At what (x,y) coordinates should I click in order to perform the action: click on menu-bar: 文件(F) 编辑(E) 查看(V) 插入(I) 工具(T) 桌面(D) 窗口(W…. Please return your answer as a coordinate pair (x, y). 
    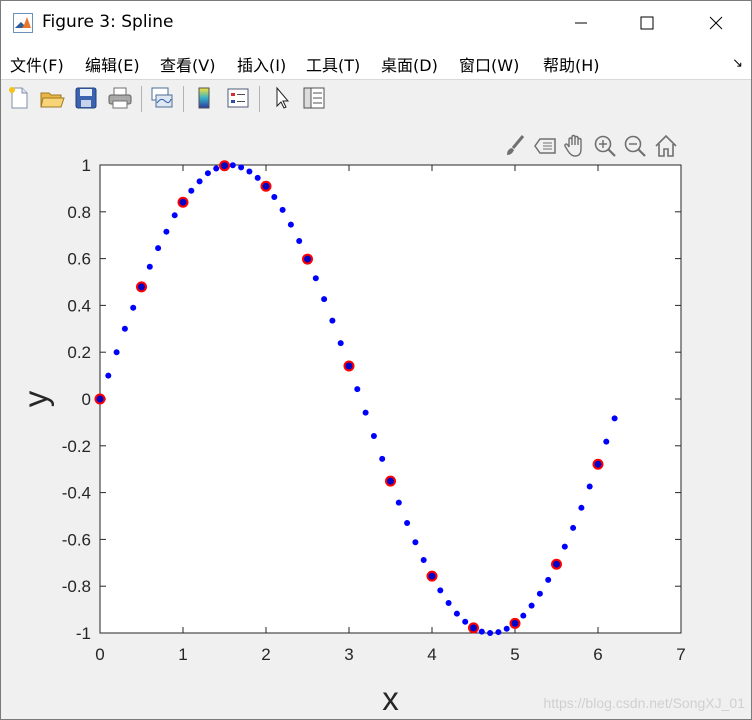
    Looking at the image, I should click on (376, 62).